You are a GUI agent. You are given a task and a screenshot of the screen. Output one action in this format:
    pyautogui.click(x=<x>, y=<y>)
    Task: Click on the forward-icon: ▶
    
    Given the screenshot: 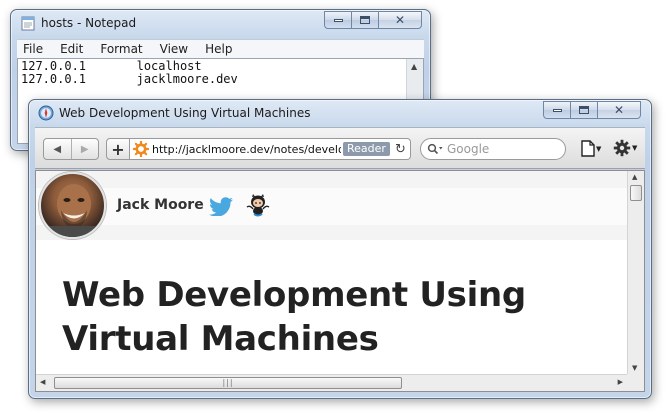 What is the action you would take?
    pyautogui.click(x=84, y=149)
    